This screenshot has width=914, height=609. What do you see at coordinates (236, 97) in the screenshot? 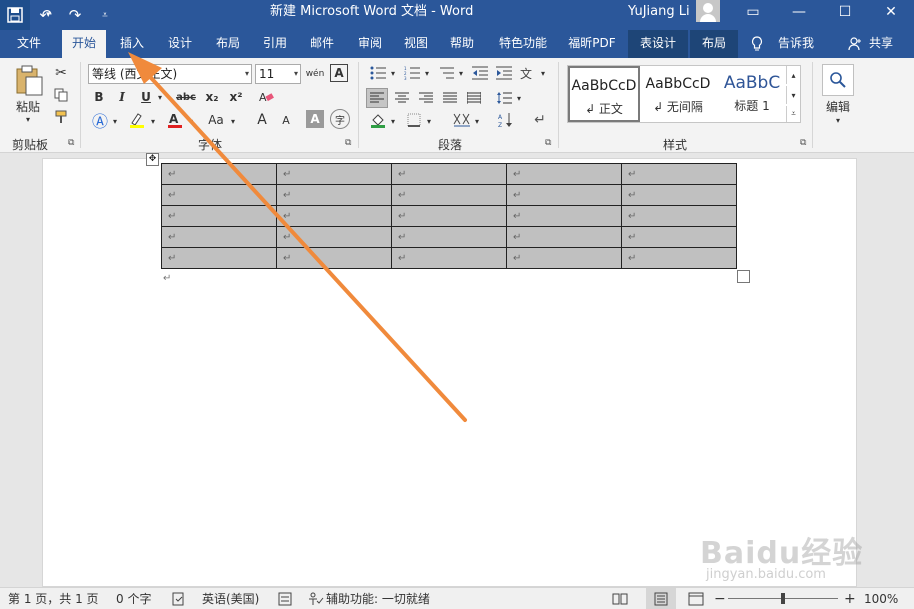
I see `superscript-button: x²` at bounding box center [236, 97].